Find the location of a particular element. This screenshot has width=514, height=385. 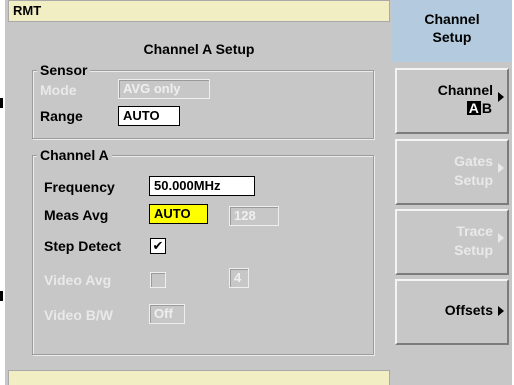

channel-b-option: B is located at coordinates (486, 108).